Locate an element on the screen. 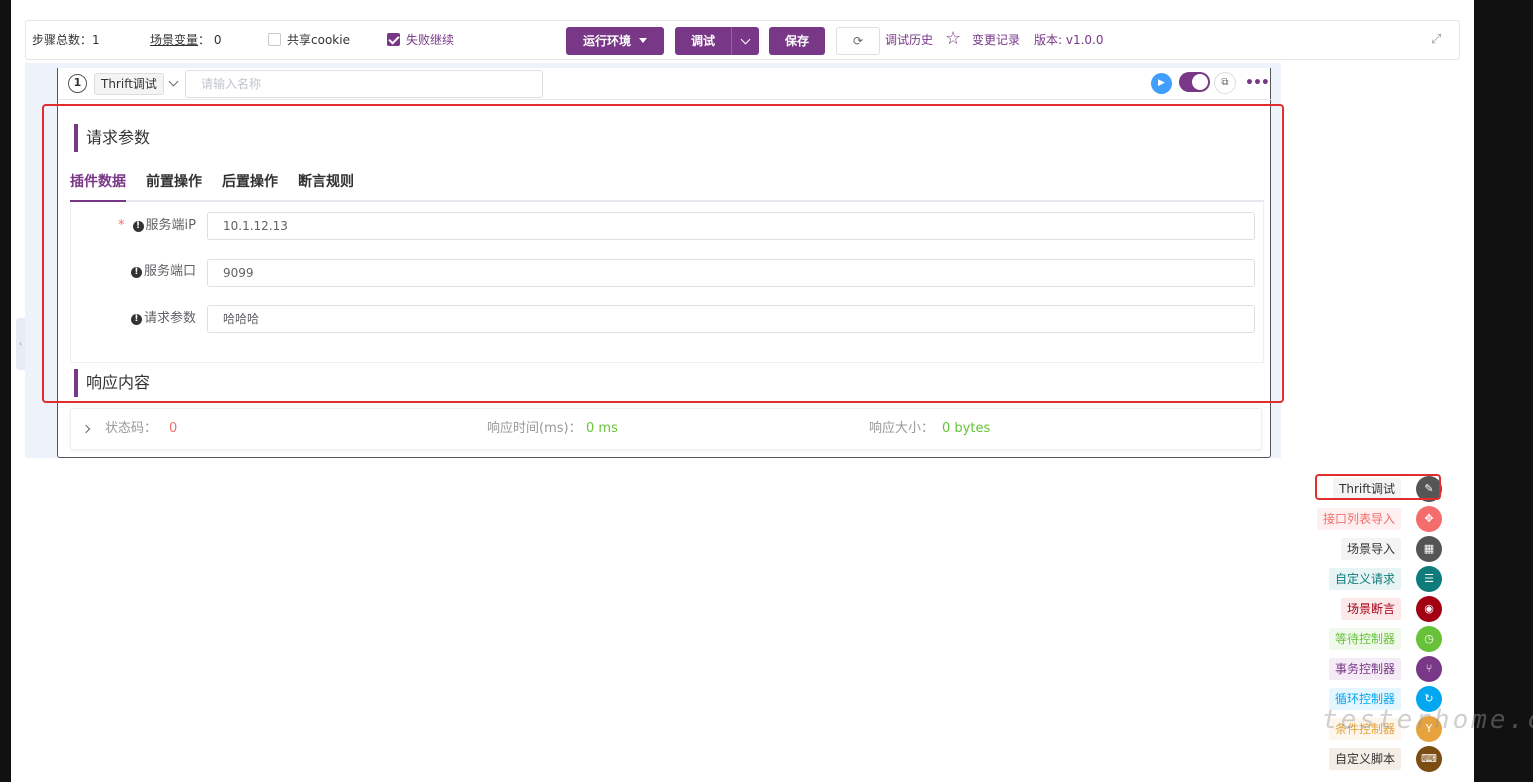 The height and width of the screenshot is (782, 1533). run-env-button: 运行环境 is located at coordinates (615, 41).